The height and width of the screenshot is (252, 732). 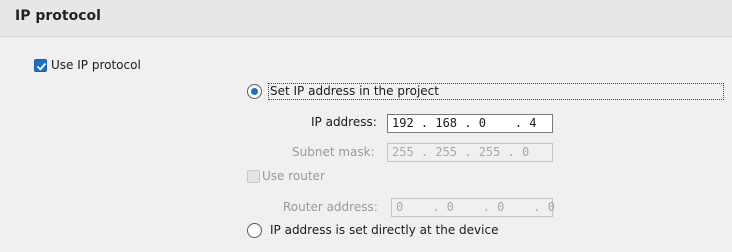 I want to click on router-address-label: Router address:, so click(x=330, y=207).